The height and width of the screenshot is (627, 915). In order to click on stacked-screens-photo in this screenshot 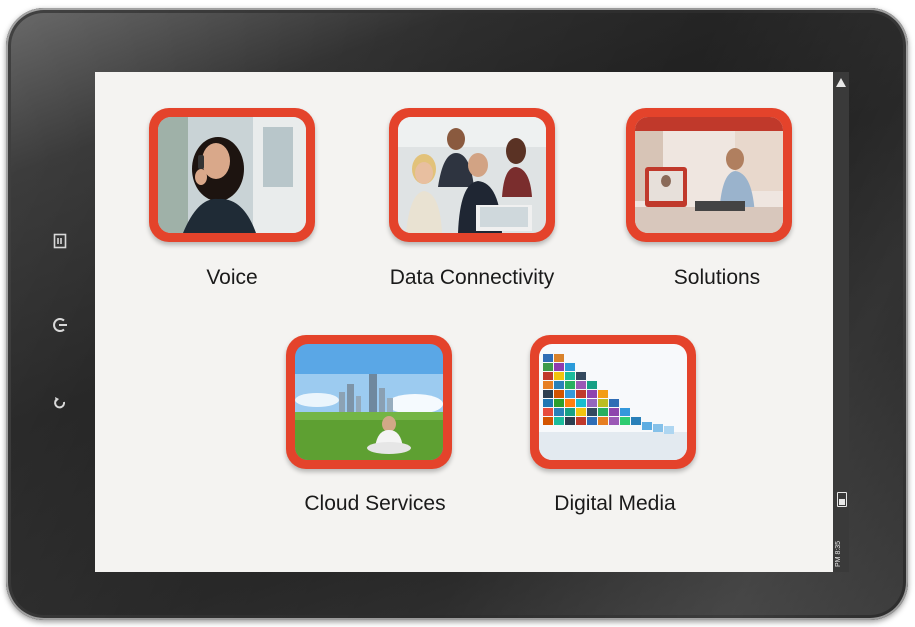, I will do `click(613, 402)`.